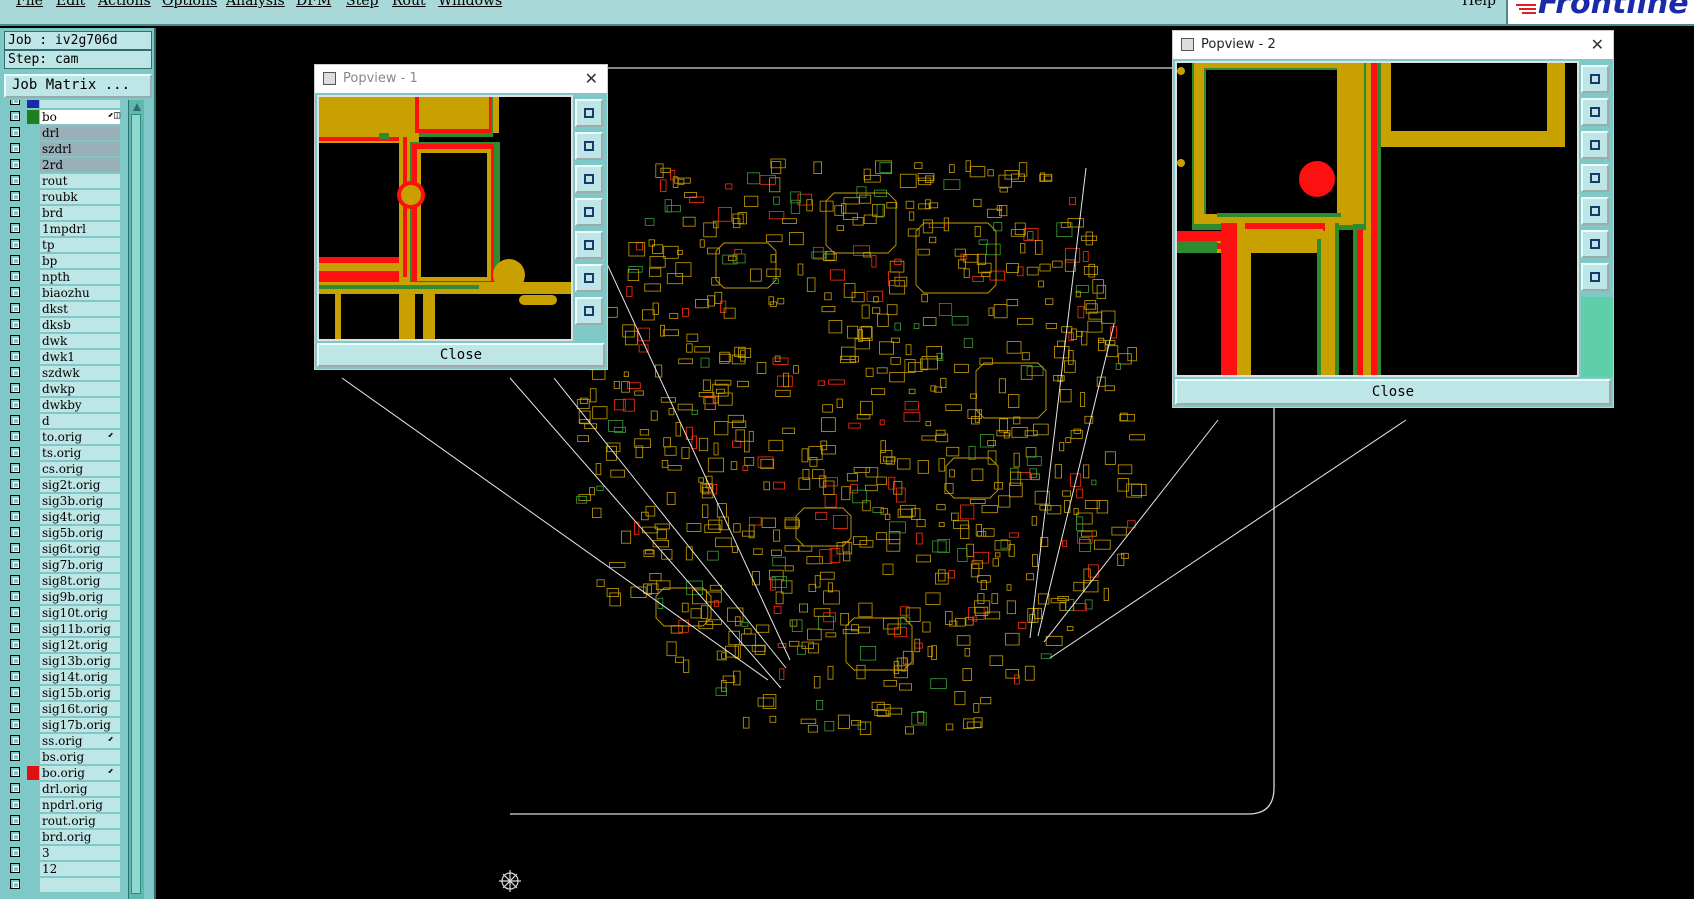 Image resolution: width=1694 pixels, height=899 pixels. I want to click on popview-1-close-button: Close, so click(461, 355).